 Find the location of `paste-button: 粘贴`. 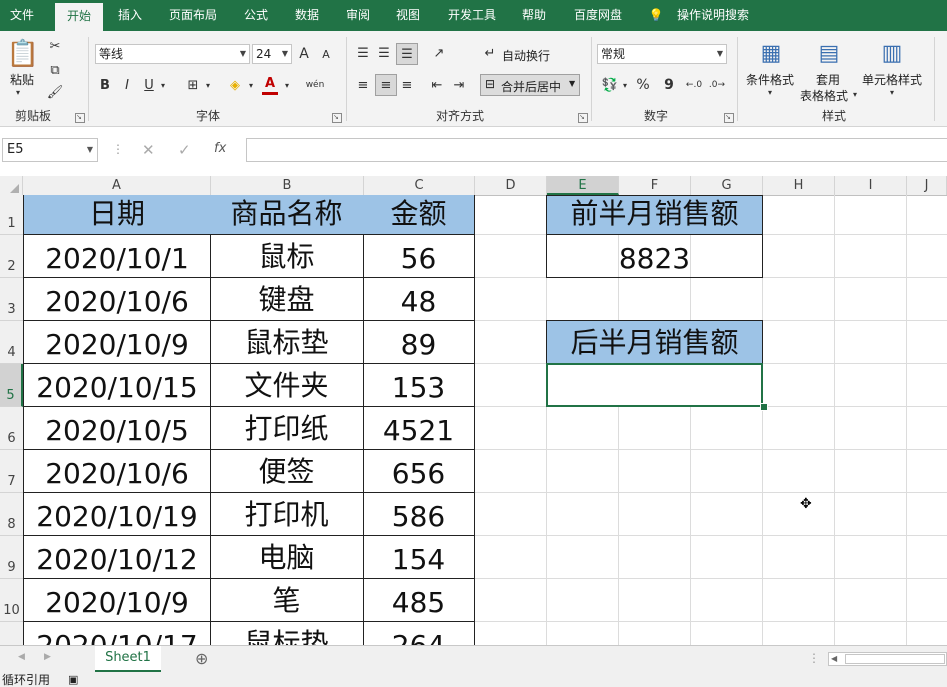

paste-button: 粘贴 is located at coordinates (22, 79).